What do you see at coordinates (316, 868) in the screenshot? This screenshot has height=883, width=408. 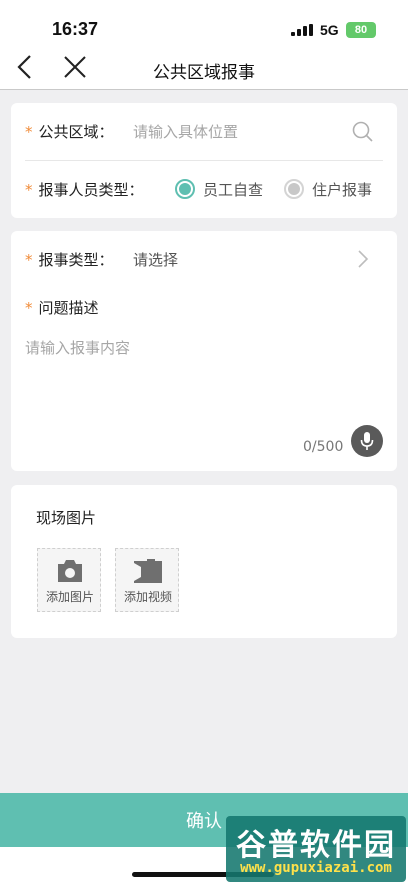 I see `watermark-url: www.gupuxiazai.com` at bounding box center [316, 868].